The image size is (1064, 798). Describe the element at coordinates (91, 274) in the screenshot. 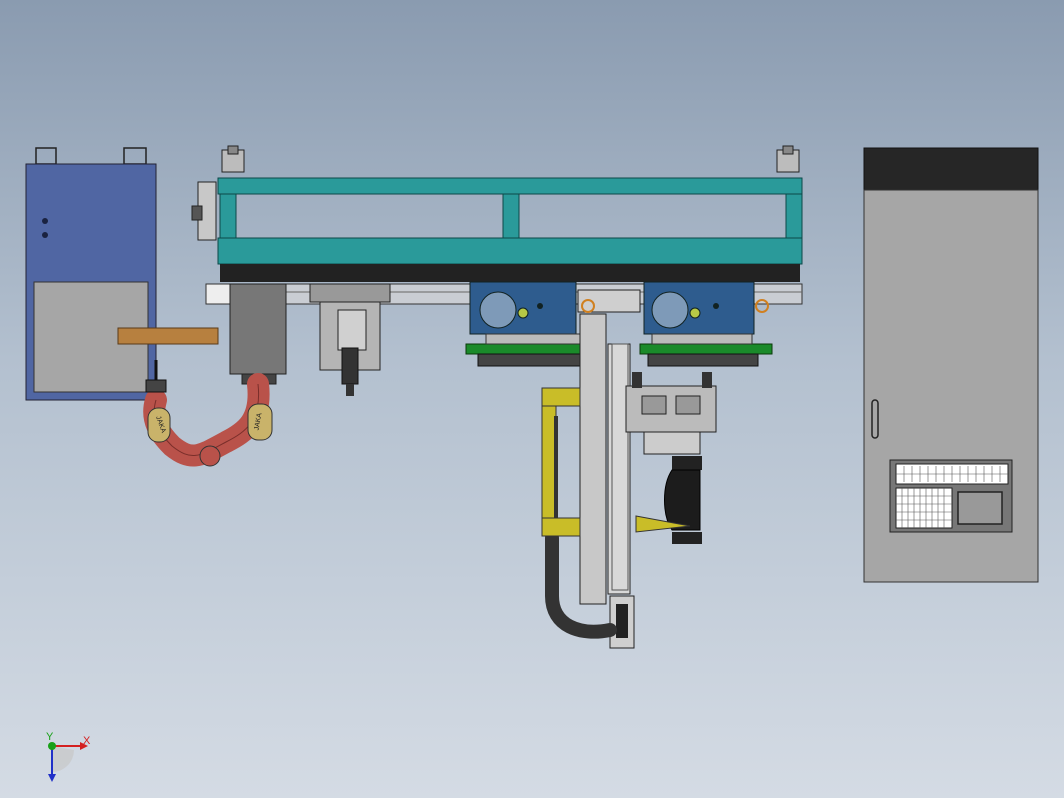

I see `power-cabinet` at that location.